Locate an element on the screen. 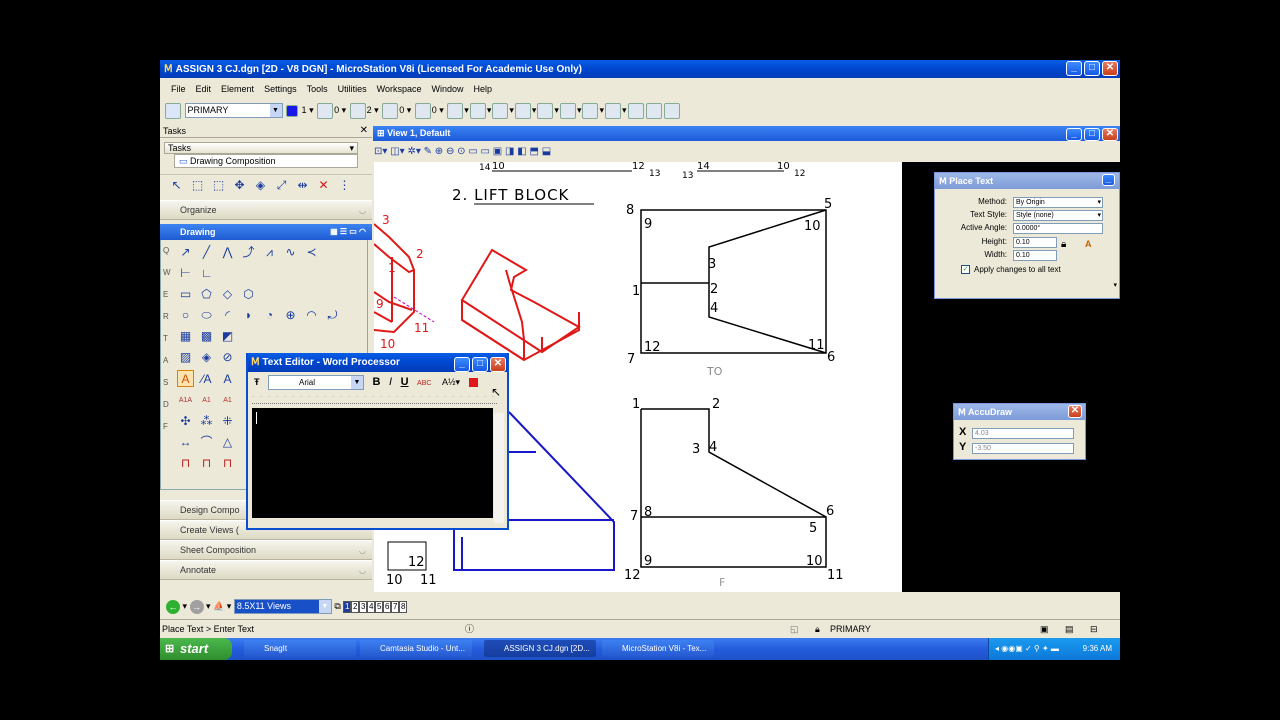 Image resolution: width=1280 pixels, height=720 pixels. text-editor-title-bar: Ⅿ Text Editor - Word Processor _ □ ✕ is located at coordinates (377, 362).